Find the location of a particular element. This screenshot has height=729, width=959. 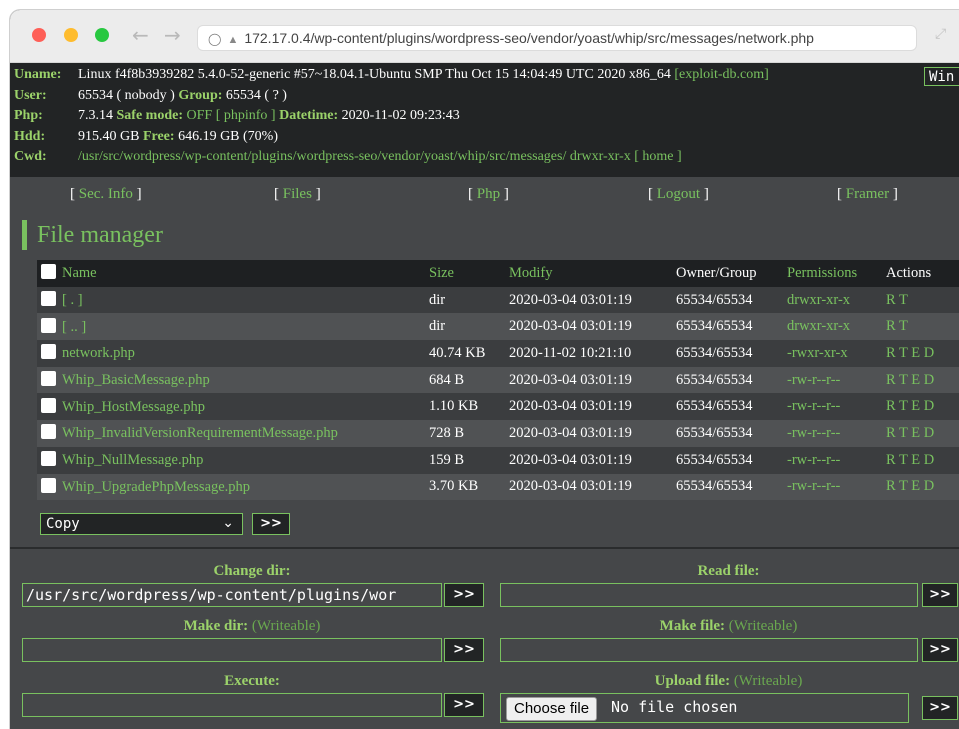

select-all-checkbox is located at coordinates (48, 272).